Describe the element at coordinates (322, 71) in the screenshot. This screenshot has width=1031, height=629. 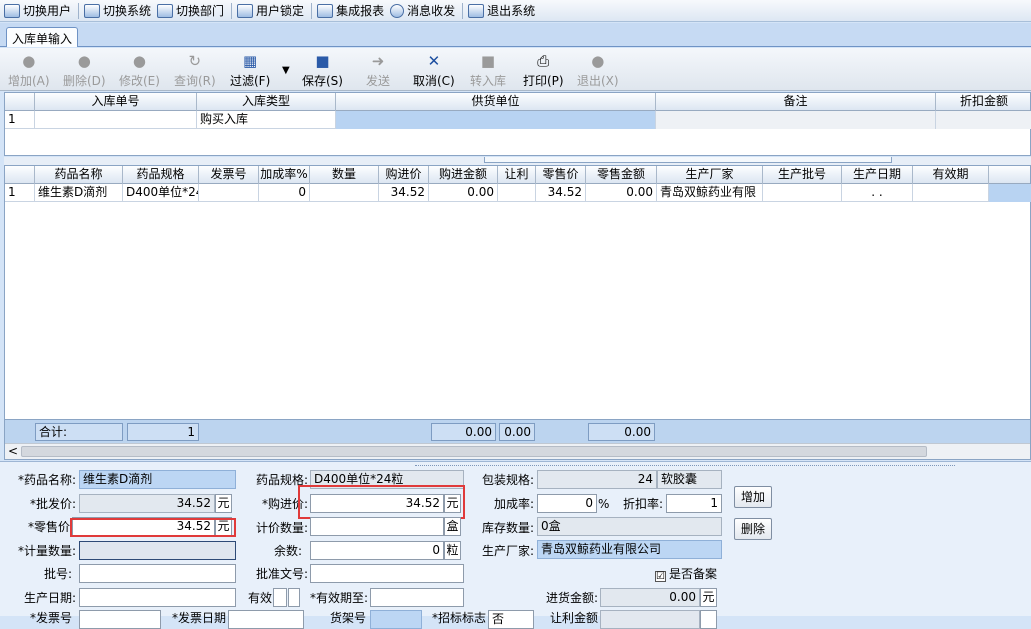
I see `save-button: ■ 保存(S)` at that location.